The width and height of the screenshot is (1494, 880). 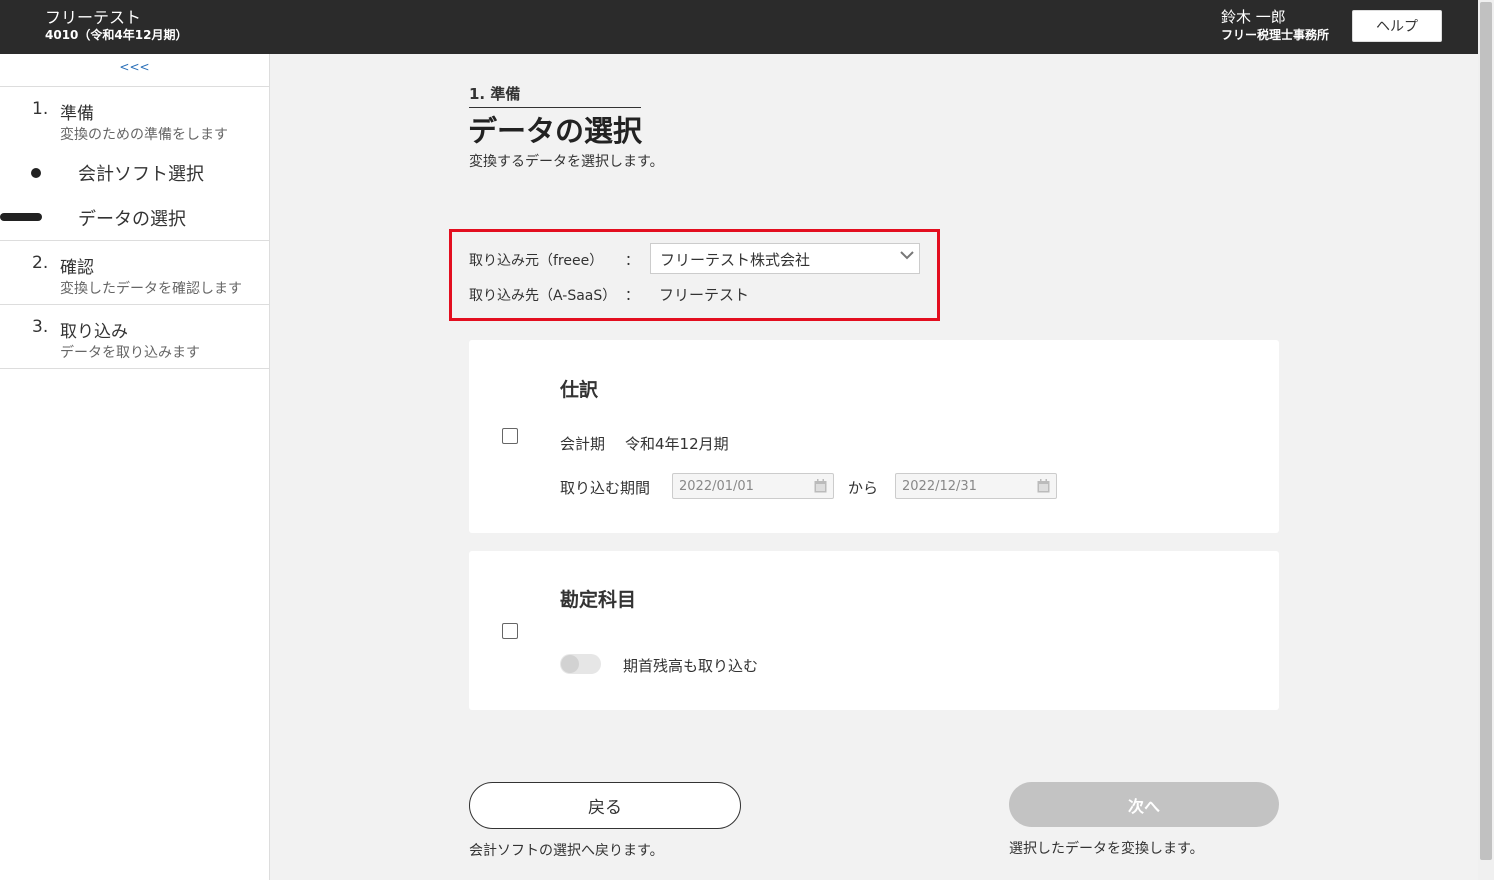 What do you see at coordinates (510, 436) in the screenshot?
I see `journal-checkbox` at bounding box center [510, 436].